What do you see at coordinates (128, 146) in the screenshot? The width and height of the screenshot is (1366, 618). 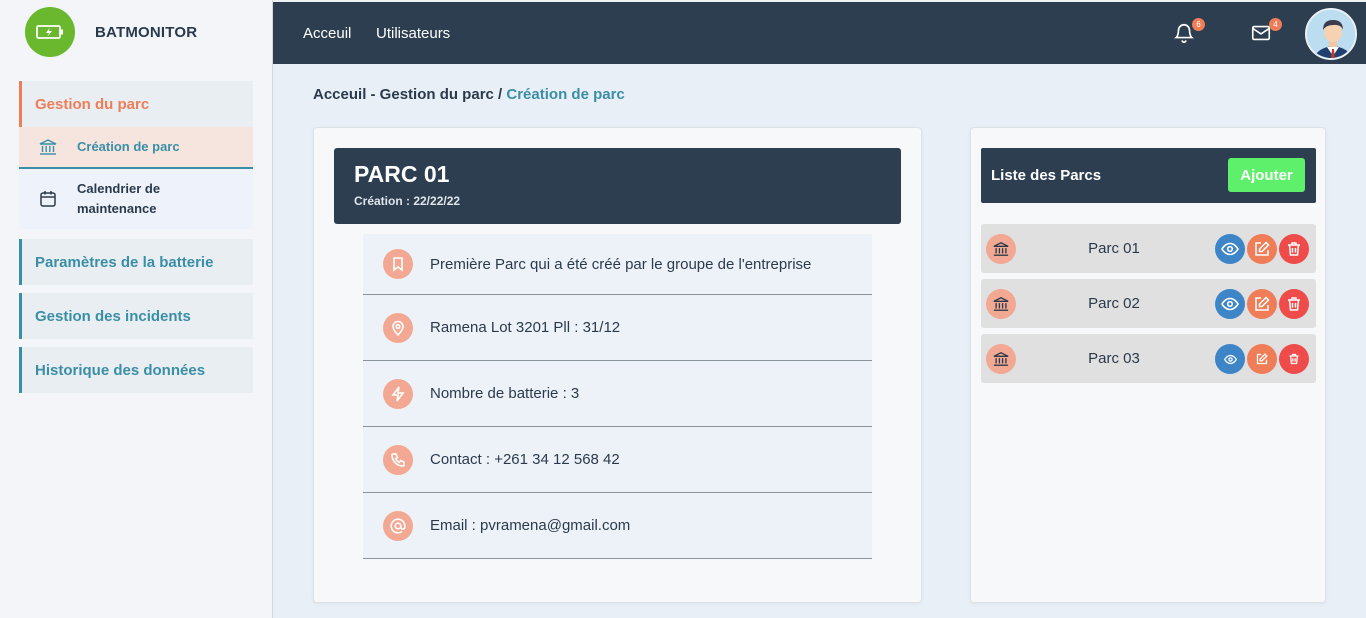 I see `sub-item-label: Création de parc` at bounding box center [128, 146].